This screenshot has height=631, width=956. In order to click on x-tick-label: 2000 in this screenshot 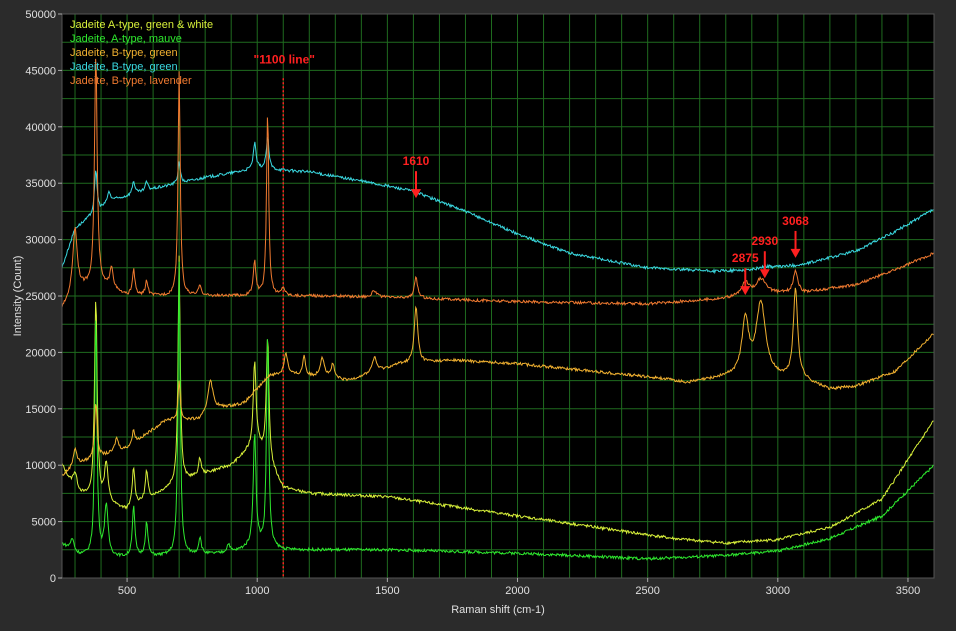, I will do `click(517, 591)`.